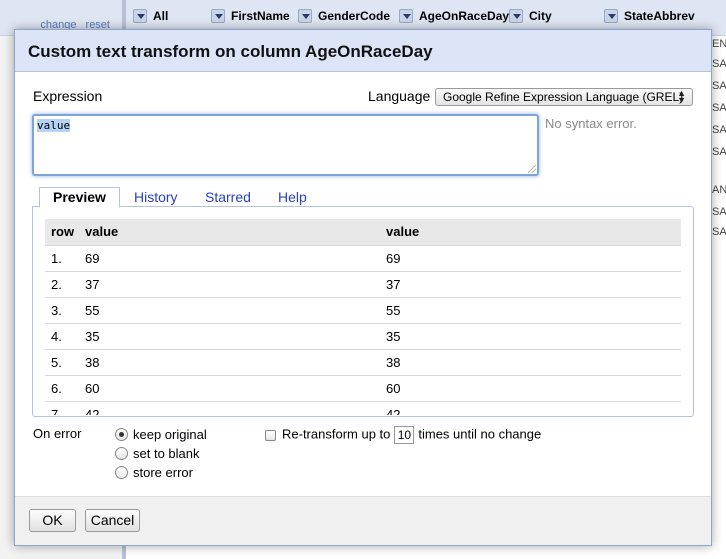  Describe the element at coordinates (530, 257) in the screenshot. I see `new-value: 69` at that location.